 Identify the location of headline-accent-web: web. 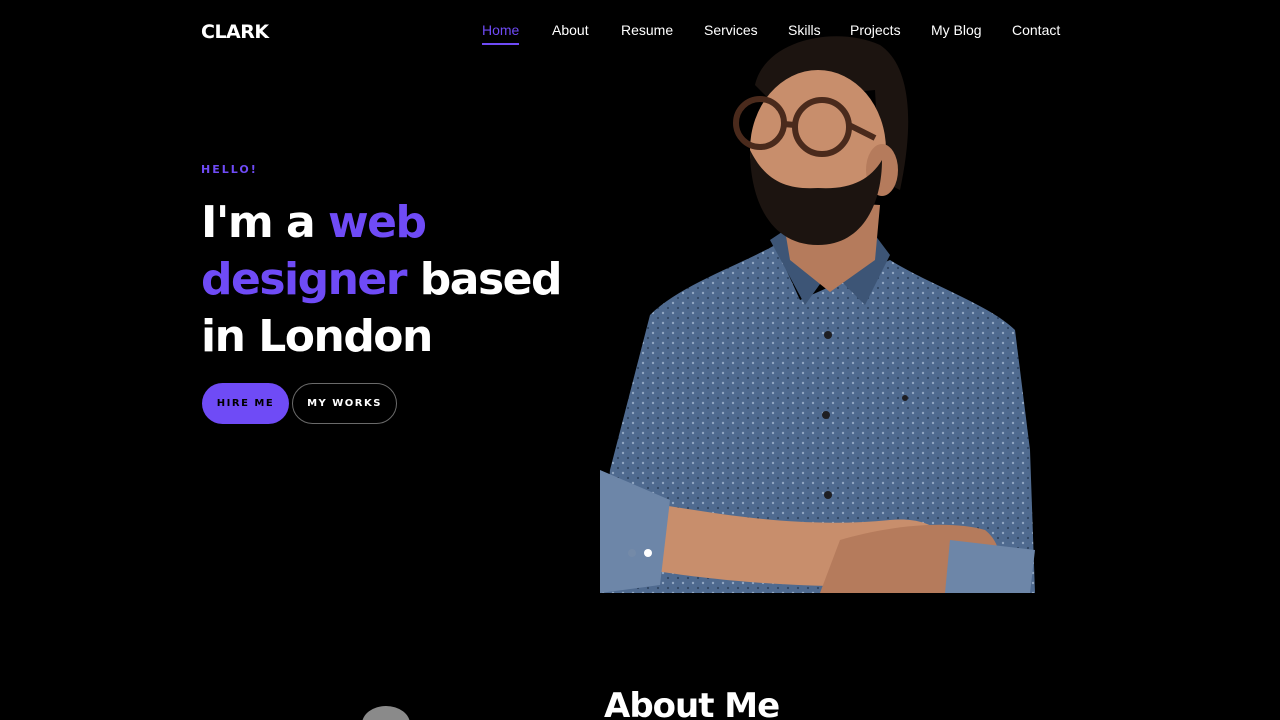
(377, 222).